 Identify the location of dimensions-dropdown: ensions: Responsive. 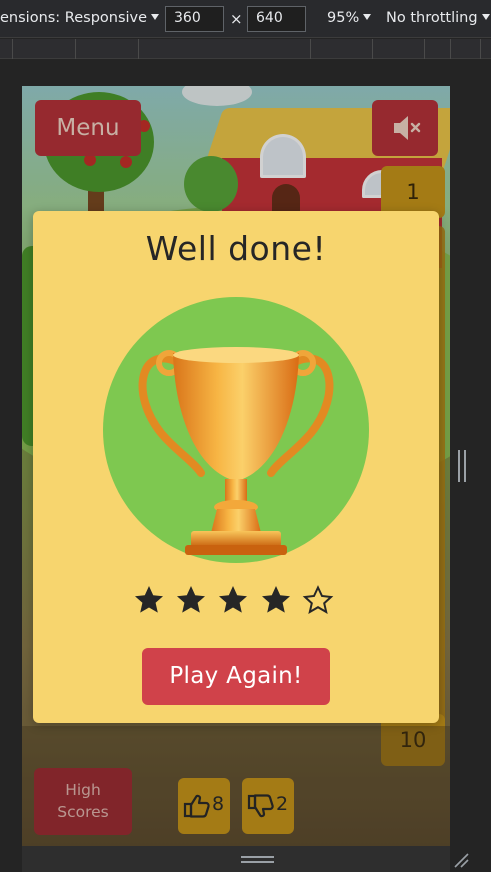
(80, 18).